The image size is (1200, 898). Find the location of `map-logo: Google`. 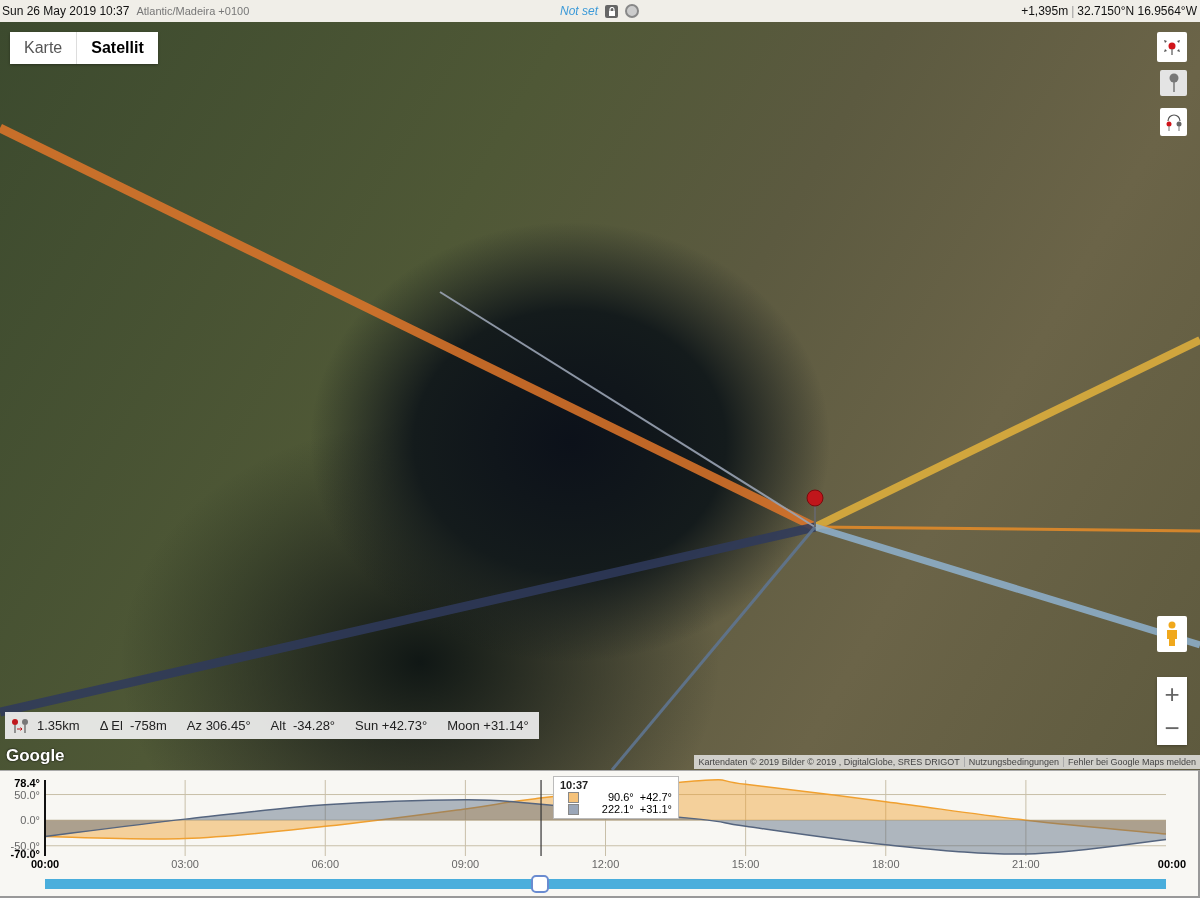

map-logo: Google is located at coordinates (35, 756).